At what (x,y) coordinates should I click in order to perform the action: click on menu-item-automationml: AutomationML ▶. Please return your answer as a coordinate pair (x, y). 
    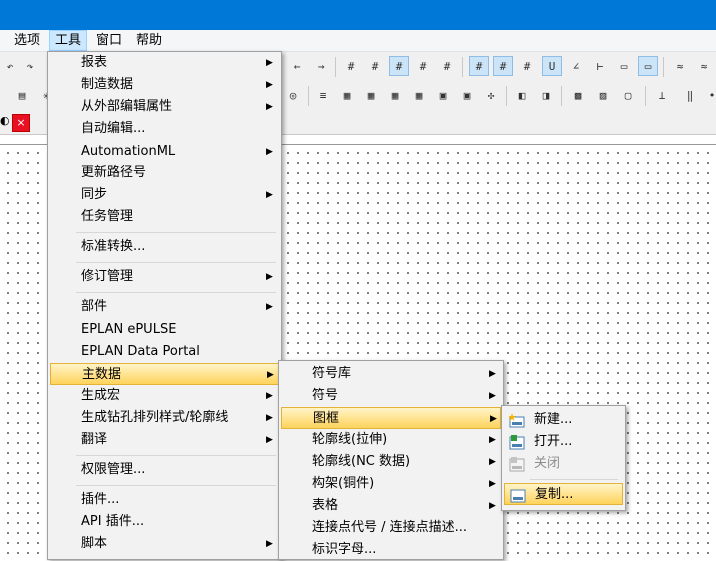
    Looking at the image, I should click on (164, 152).